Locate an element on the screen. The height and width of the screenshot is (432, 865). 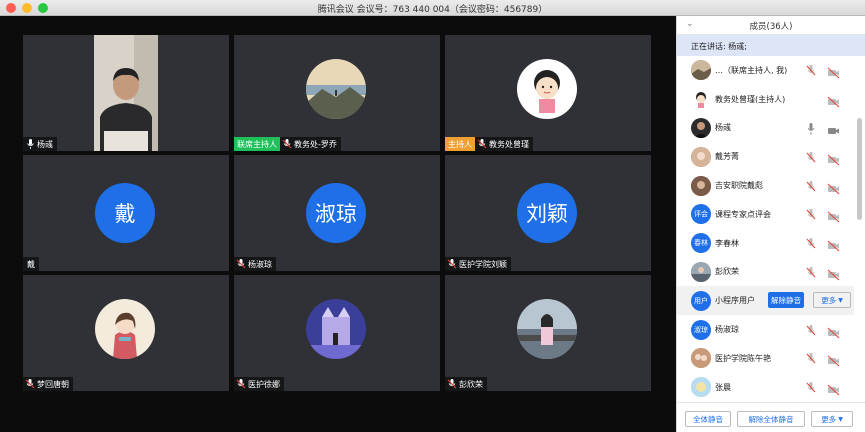
member-row: 评会 课程专家点评会 is located at coordinates (765, 214).